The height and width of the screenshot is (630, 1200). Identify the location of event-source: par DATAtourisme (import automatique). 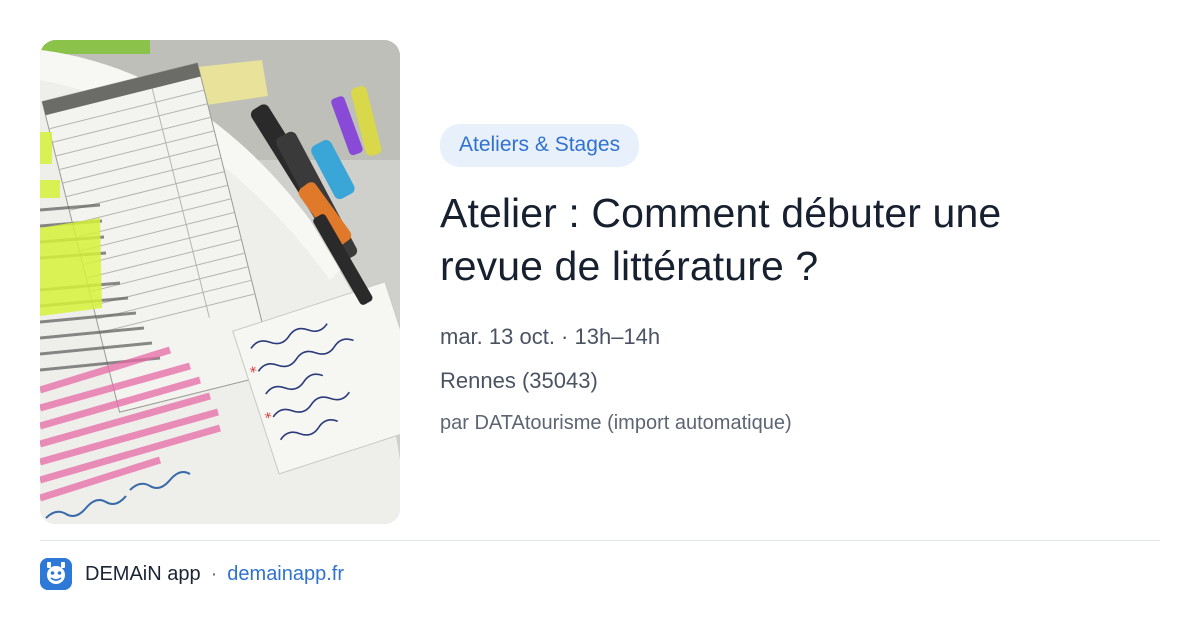
(616, 423).